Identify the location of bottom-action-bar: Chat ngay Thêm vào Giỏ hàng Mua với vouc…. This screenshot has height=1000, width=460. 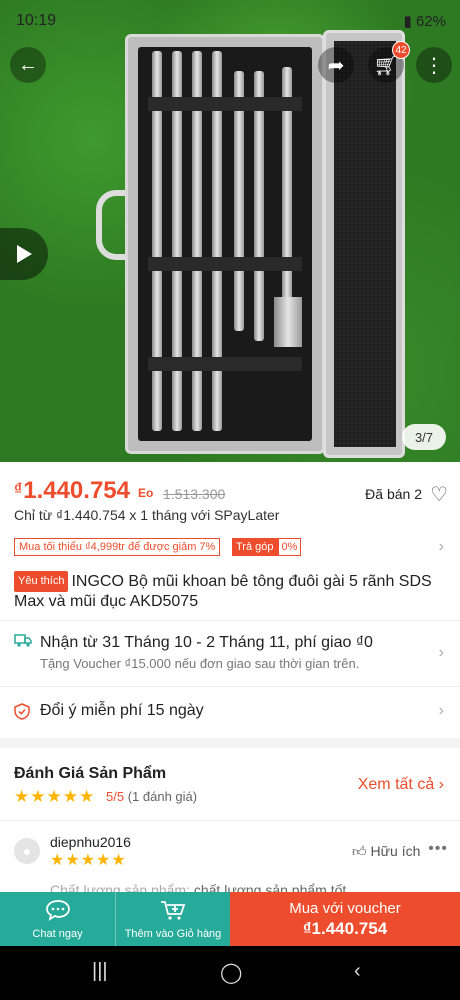
(230, 919).